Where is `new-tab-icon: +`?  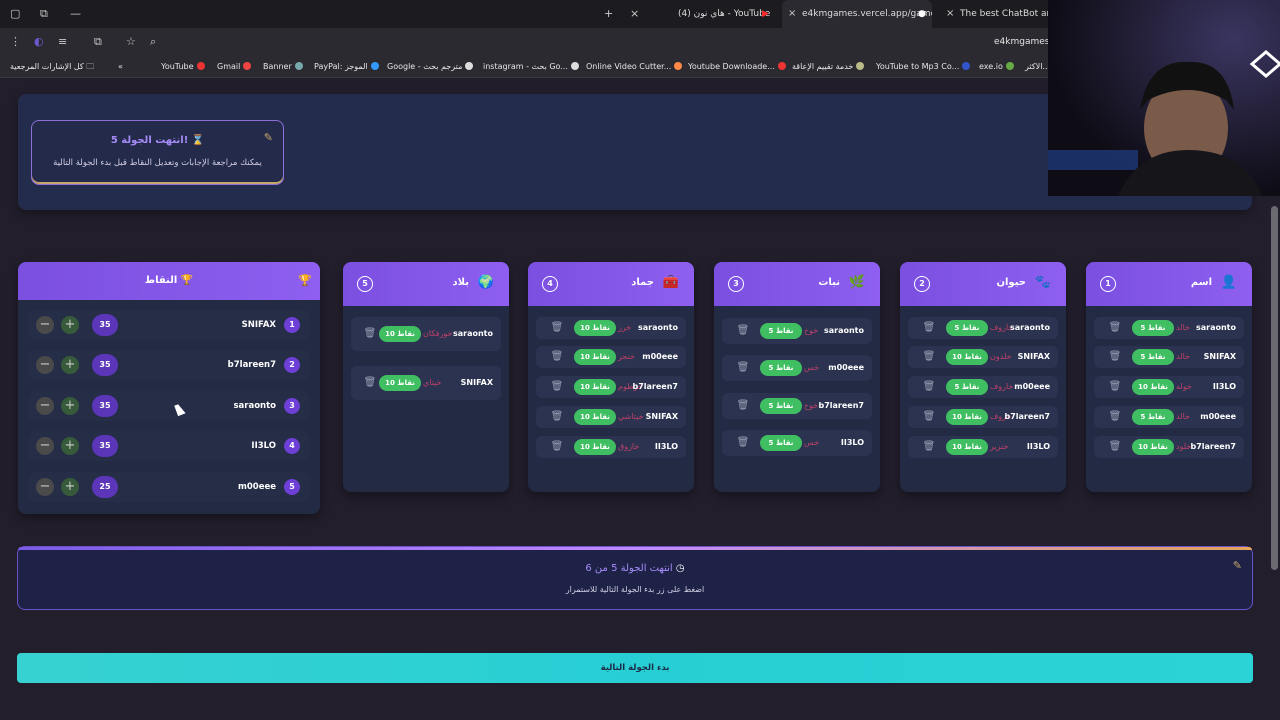 new-tab-icon: + is located at coordinates (608, 14).